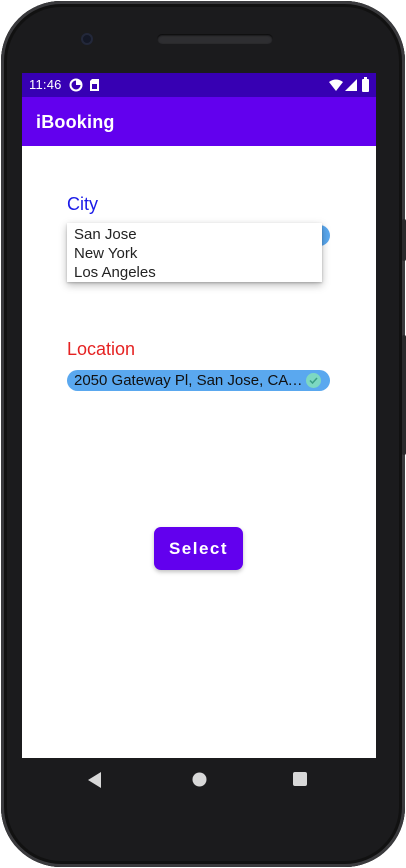 The image size is (406, 868). Describe the element at coordinates (75, 122) in the screenshot. I see `app-title: iBooking` at that location.